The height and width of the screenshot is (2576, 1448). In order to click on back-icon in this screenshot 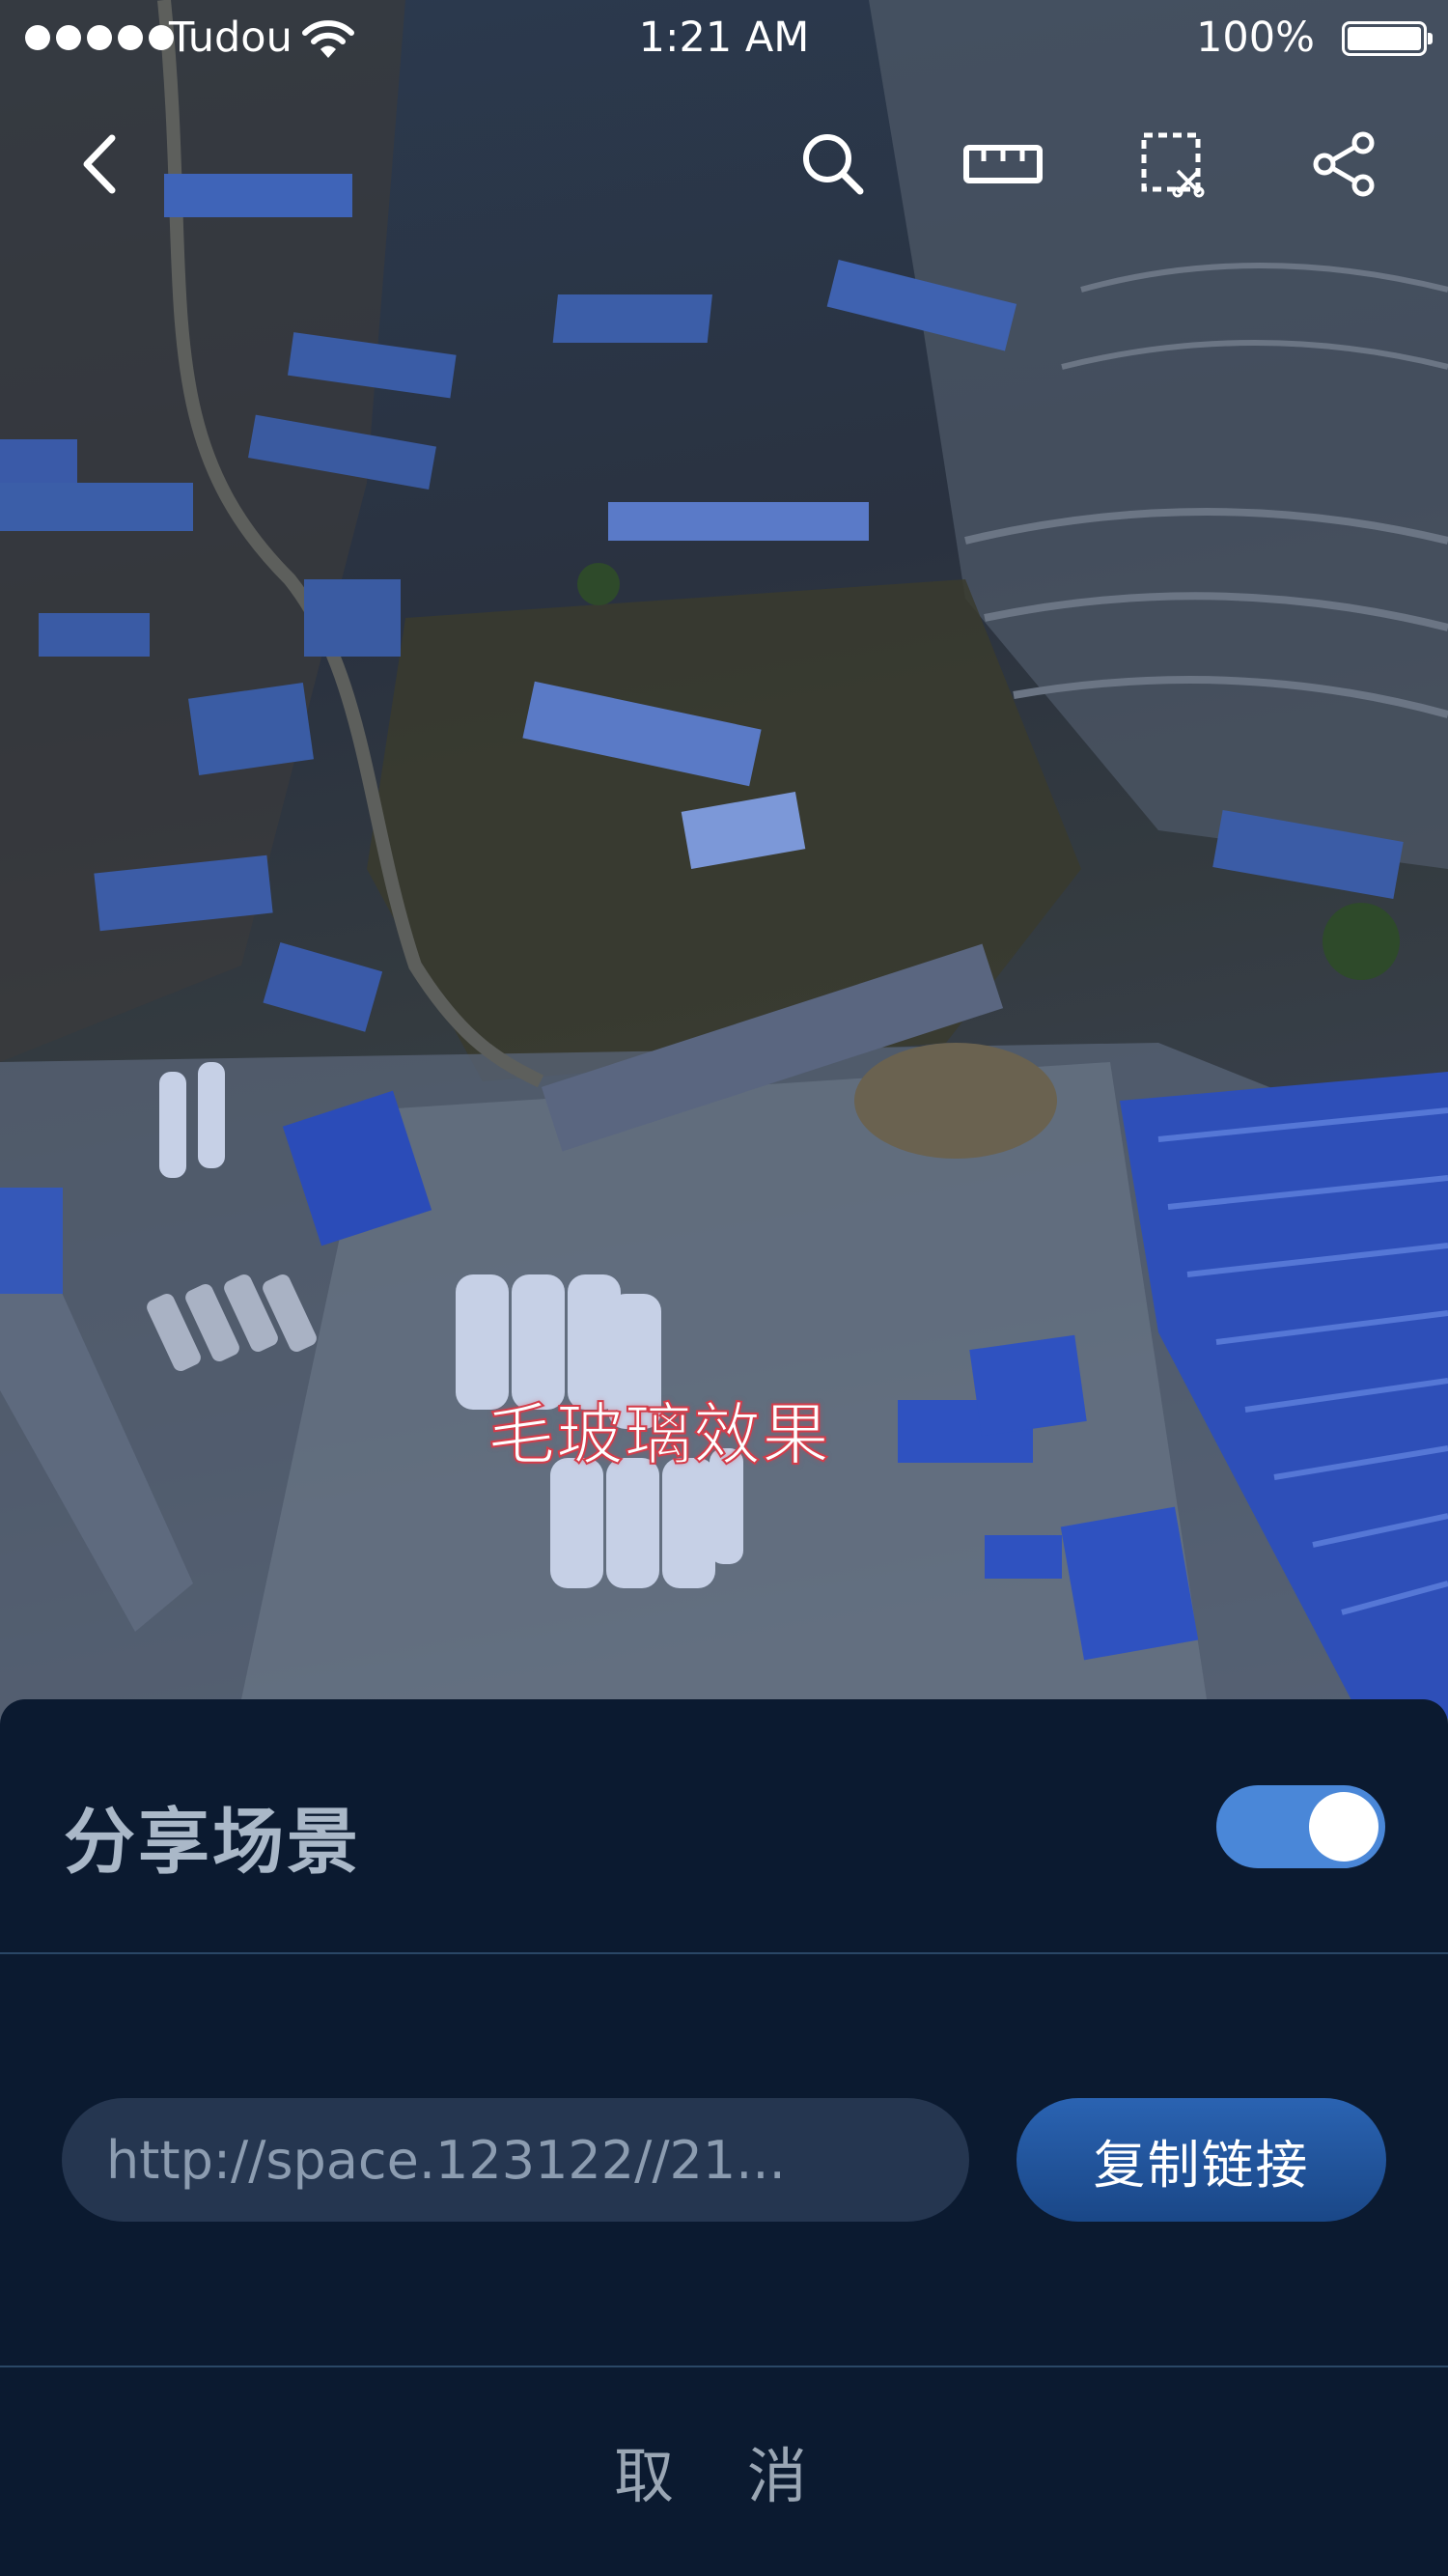, I will do `click(100, 164)`.